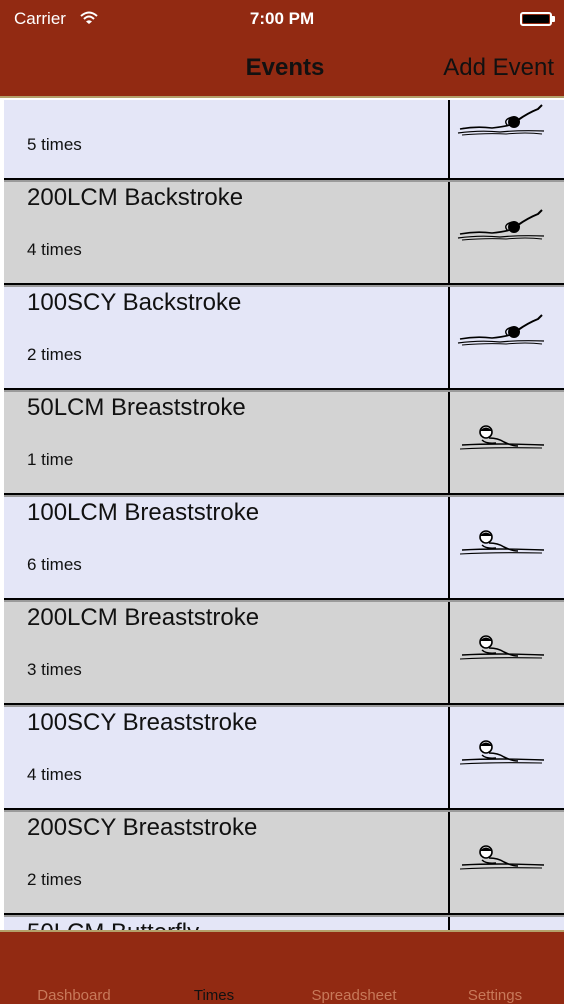 Image resolution: width=564 pixels, height=1004 pixels. I want to click on event-info: 200LCM Backstroke 4 times, so click(227, 233).